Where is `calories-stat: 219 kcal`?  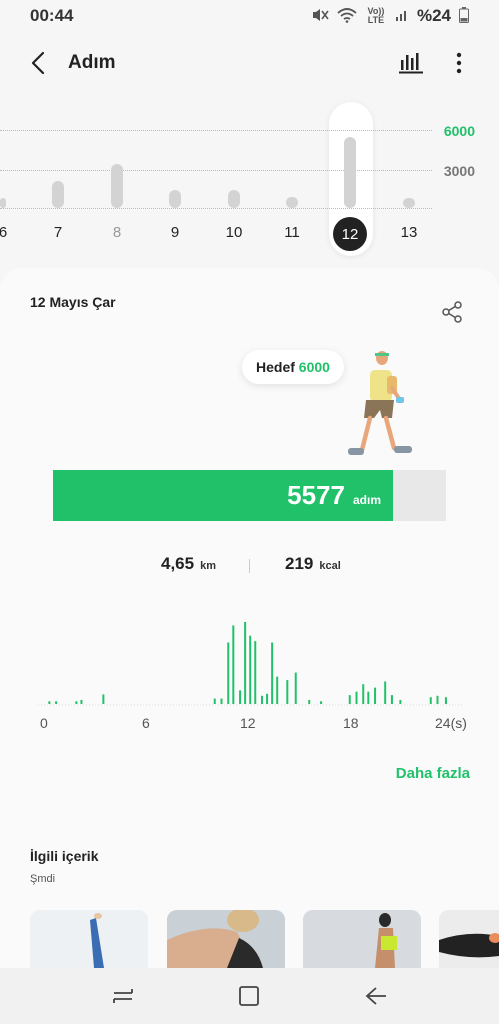
calories-stat: 219 kcal is located at coordinates (313, 564).